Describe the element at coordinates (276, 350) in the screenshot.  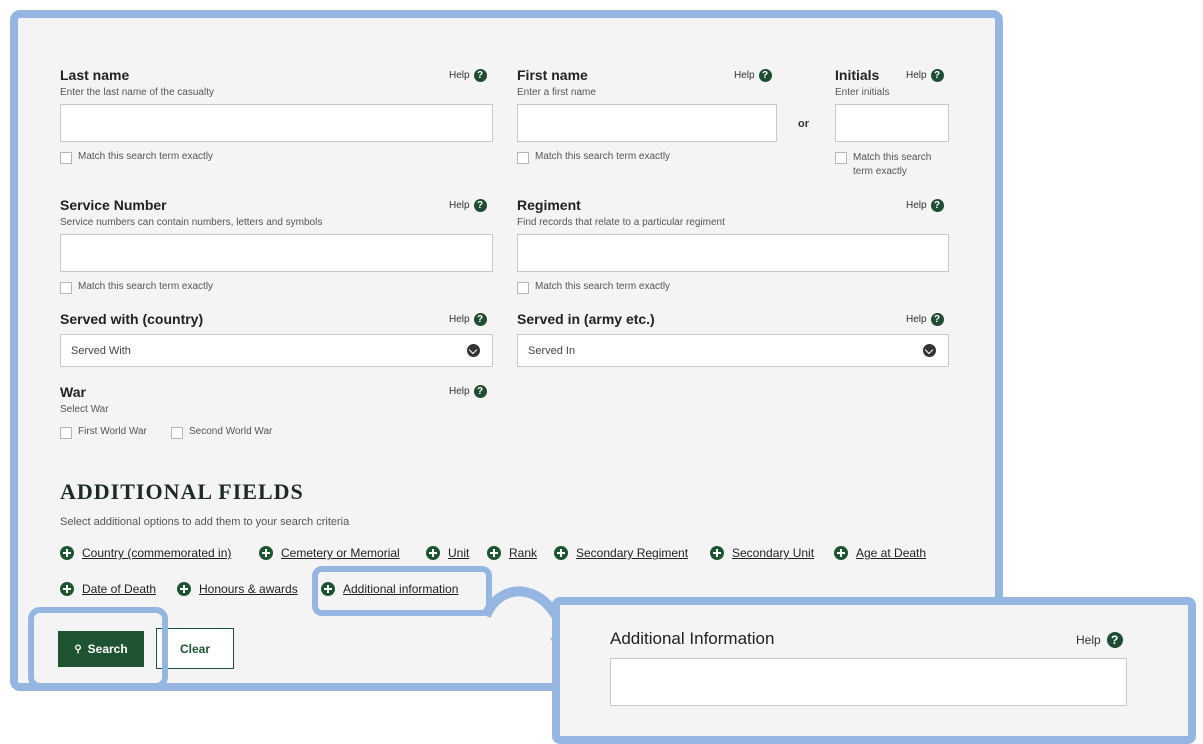
I see `served-with-select: Served With` at that location.